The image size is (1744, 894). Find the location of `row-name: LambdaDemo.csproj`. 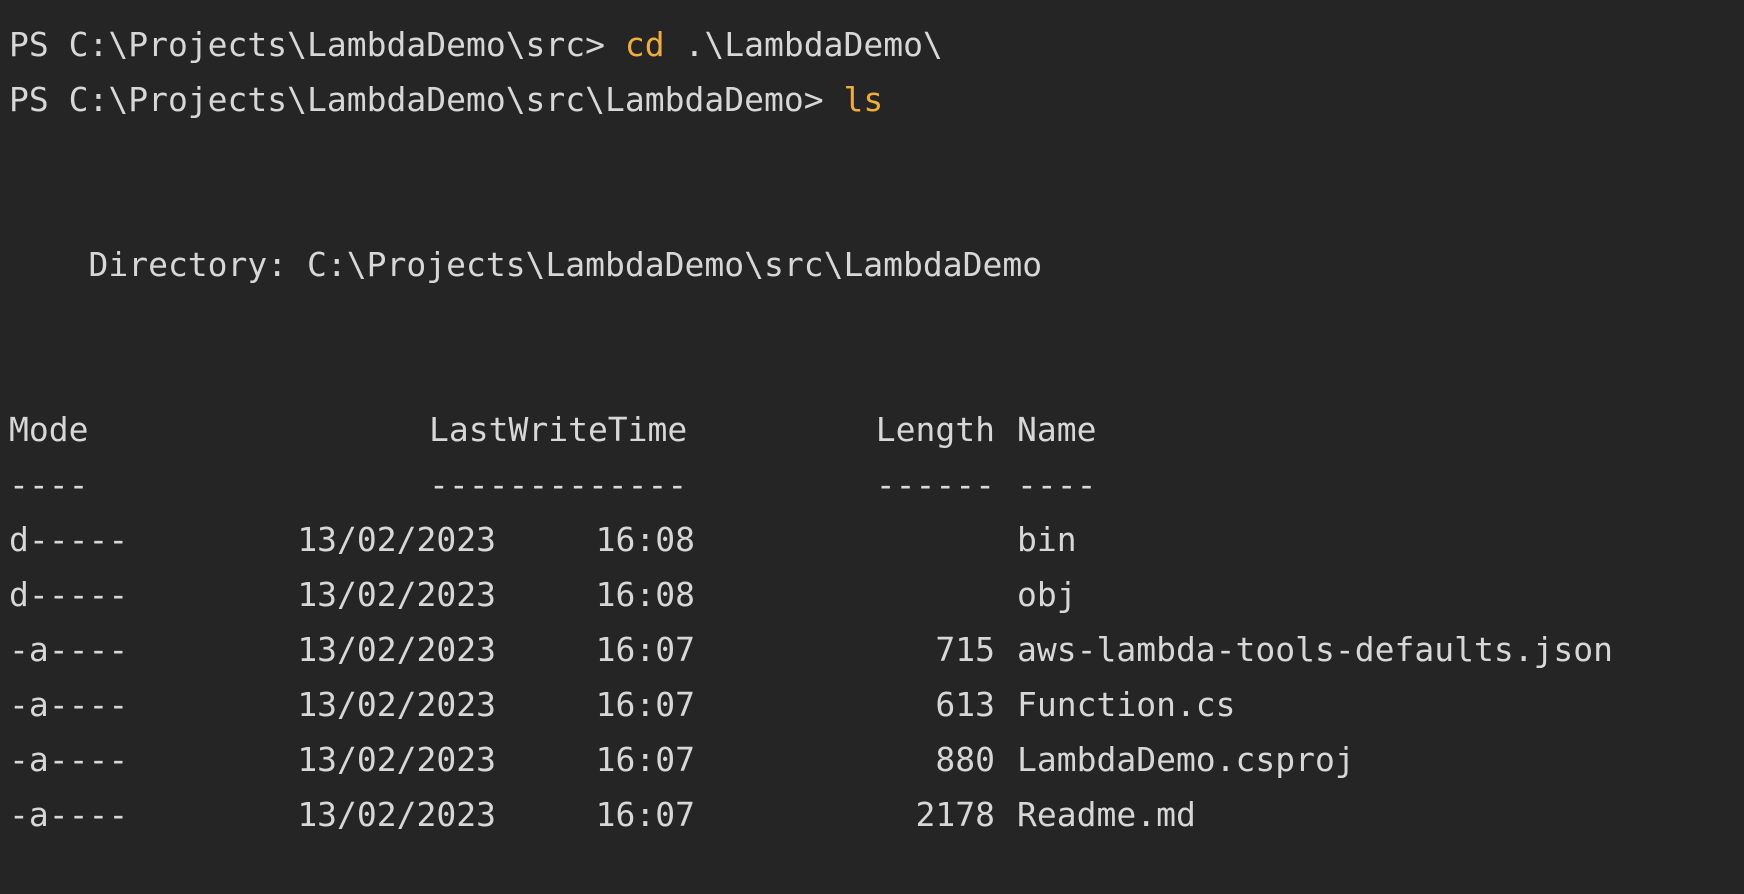

row-name: LambdaDemo.csproj is located at coordinates (1186, 759).